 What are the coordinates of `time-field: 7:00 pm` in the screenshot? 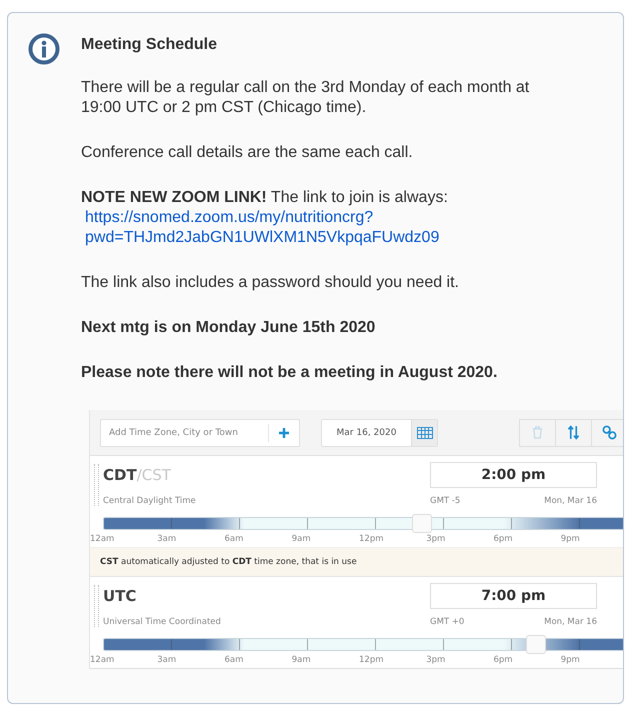 It's located at (513, 596).